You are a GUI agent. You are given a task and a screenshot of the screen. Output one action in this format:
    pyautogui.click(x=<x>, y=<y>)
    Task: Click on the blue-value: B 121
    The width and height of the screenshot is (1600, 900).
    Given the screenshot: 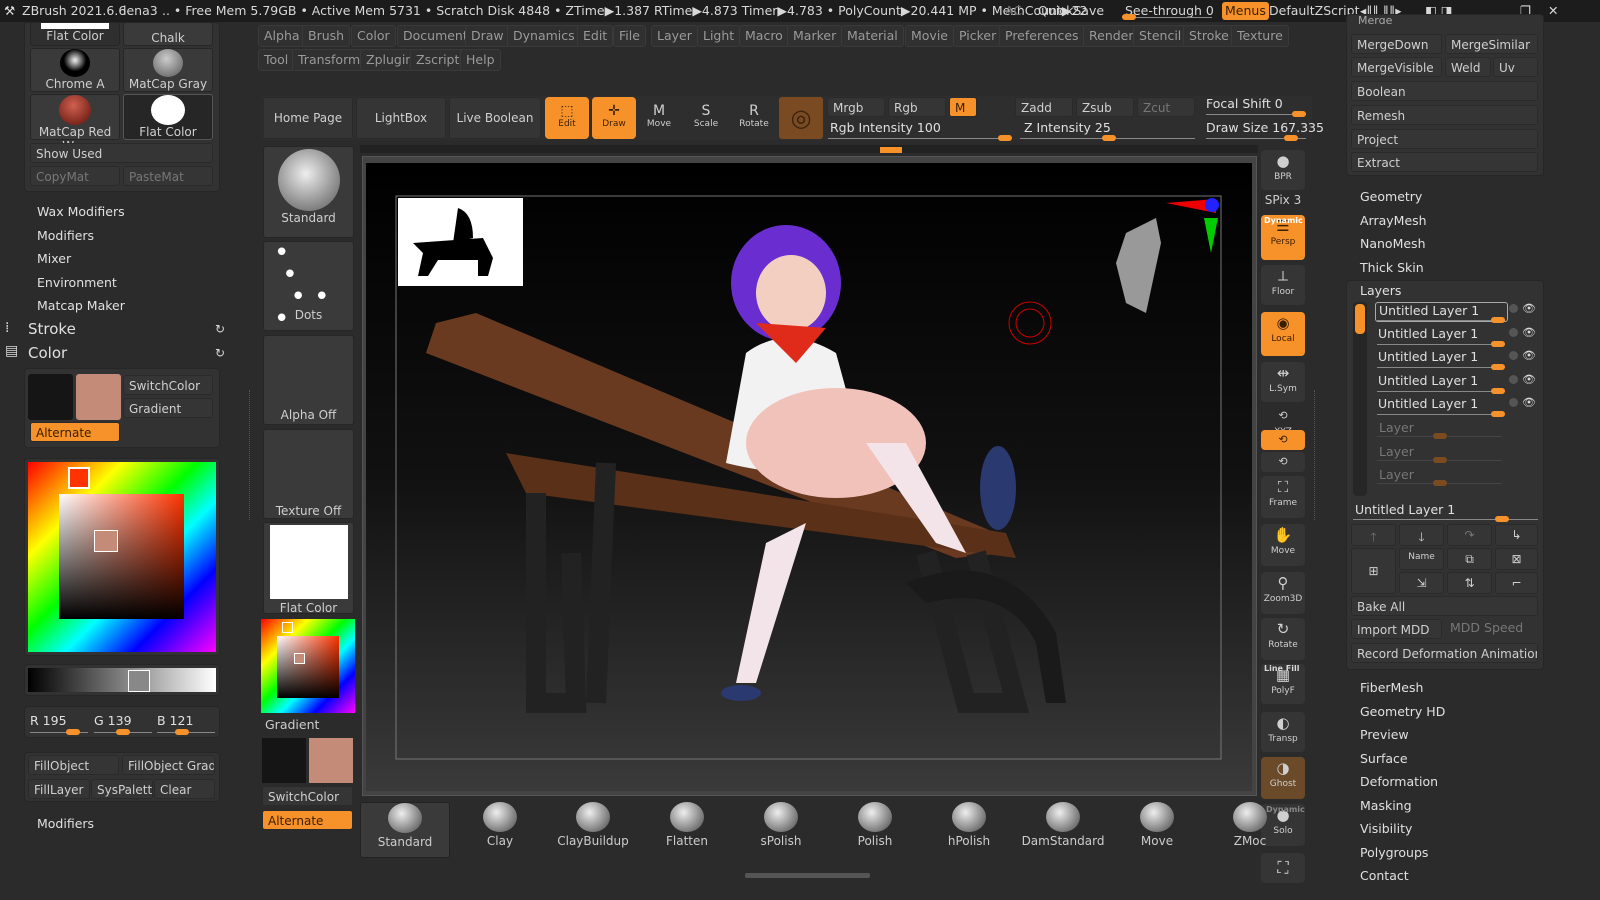 What is the action you would take?
    pyautogui.click(x=175, y=720)
    